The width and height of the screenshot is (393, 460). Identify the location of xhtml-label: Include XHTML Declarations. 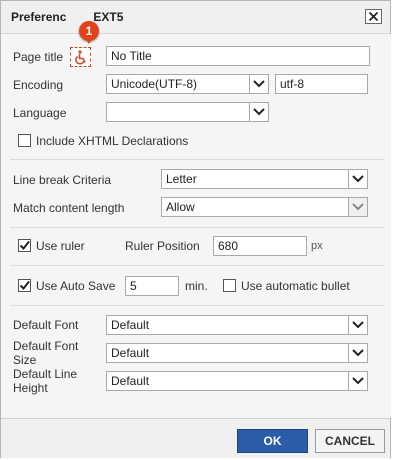
(112, 141).